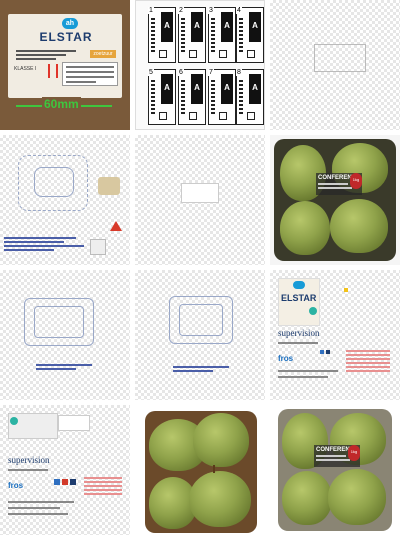  I want to click on tag: 3A, so click(222, 35).